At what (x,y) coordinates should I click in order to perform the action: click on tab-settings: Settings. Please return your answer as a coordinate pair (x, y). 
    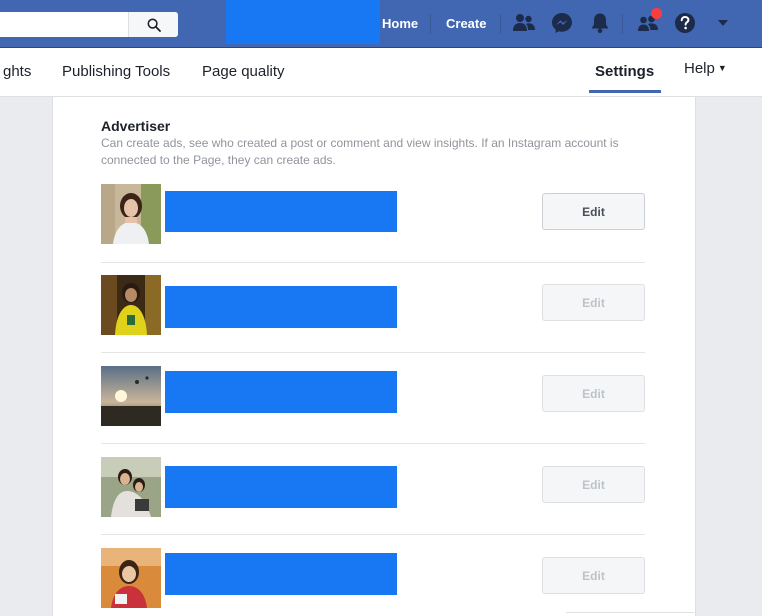
    Looking at the image, I should click on (624, 72).